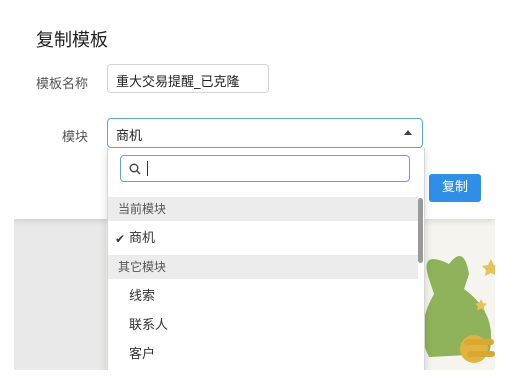 The height and width of the screenshot is (385, 509). What do you see at coordinates (455, 188) in the screenshot?
I see `copy-button: 复制` at bounding box center [455, 188].